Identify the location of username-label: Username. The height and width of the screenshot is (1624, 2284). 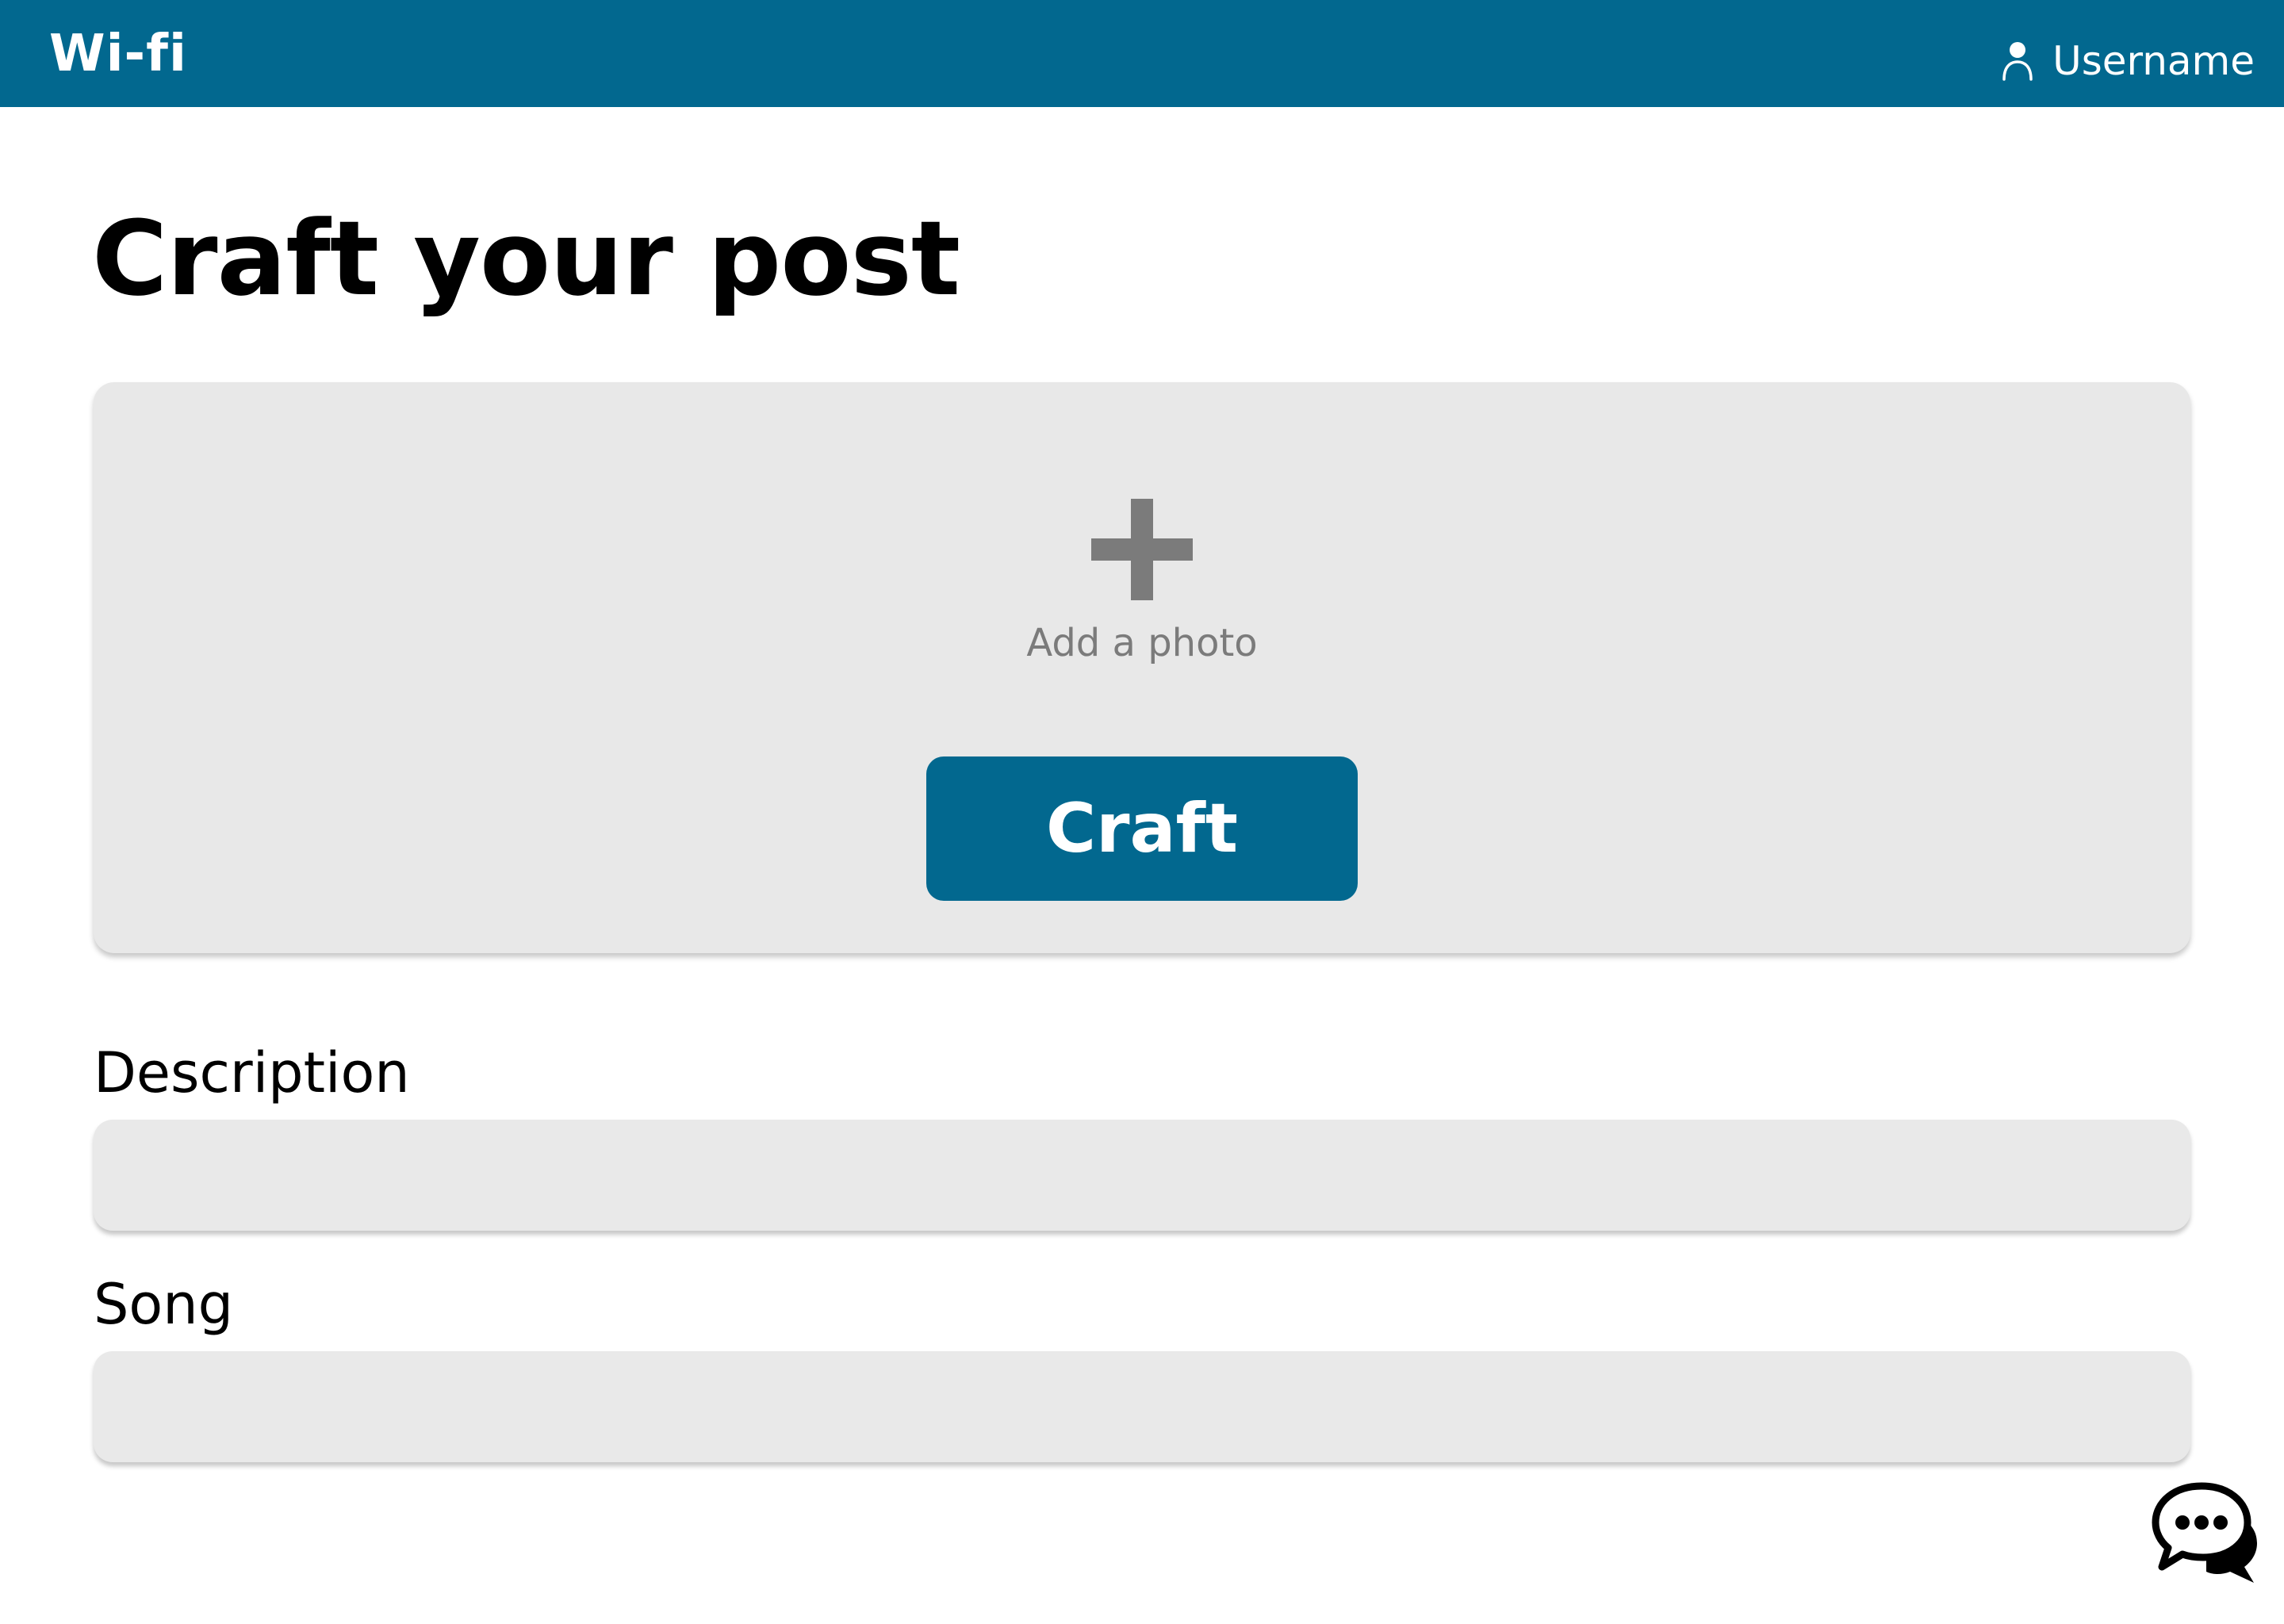
(2153, 61).